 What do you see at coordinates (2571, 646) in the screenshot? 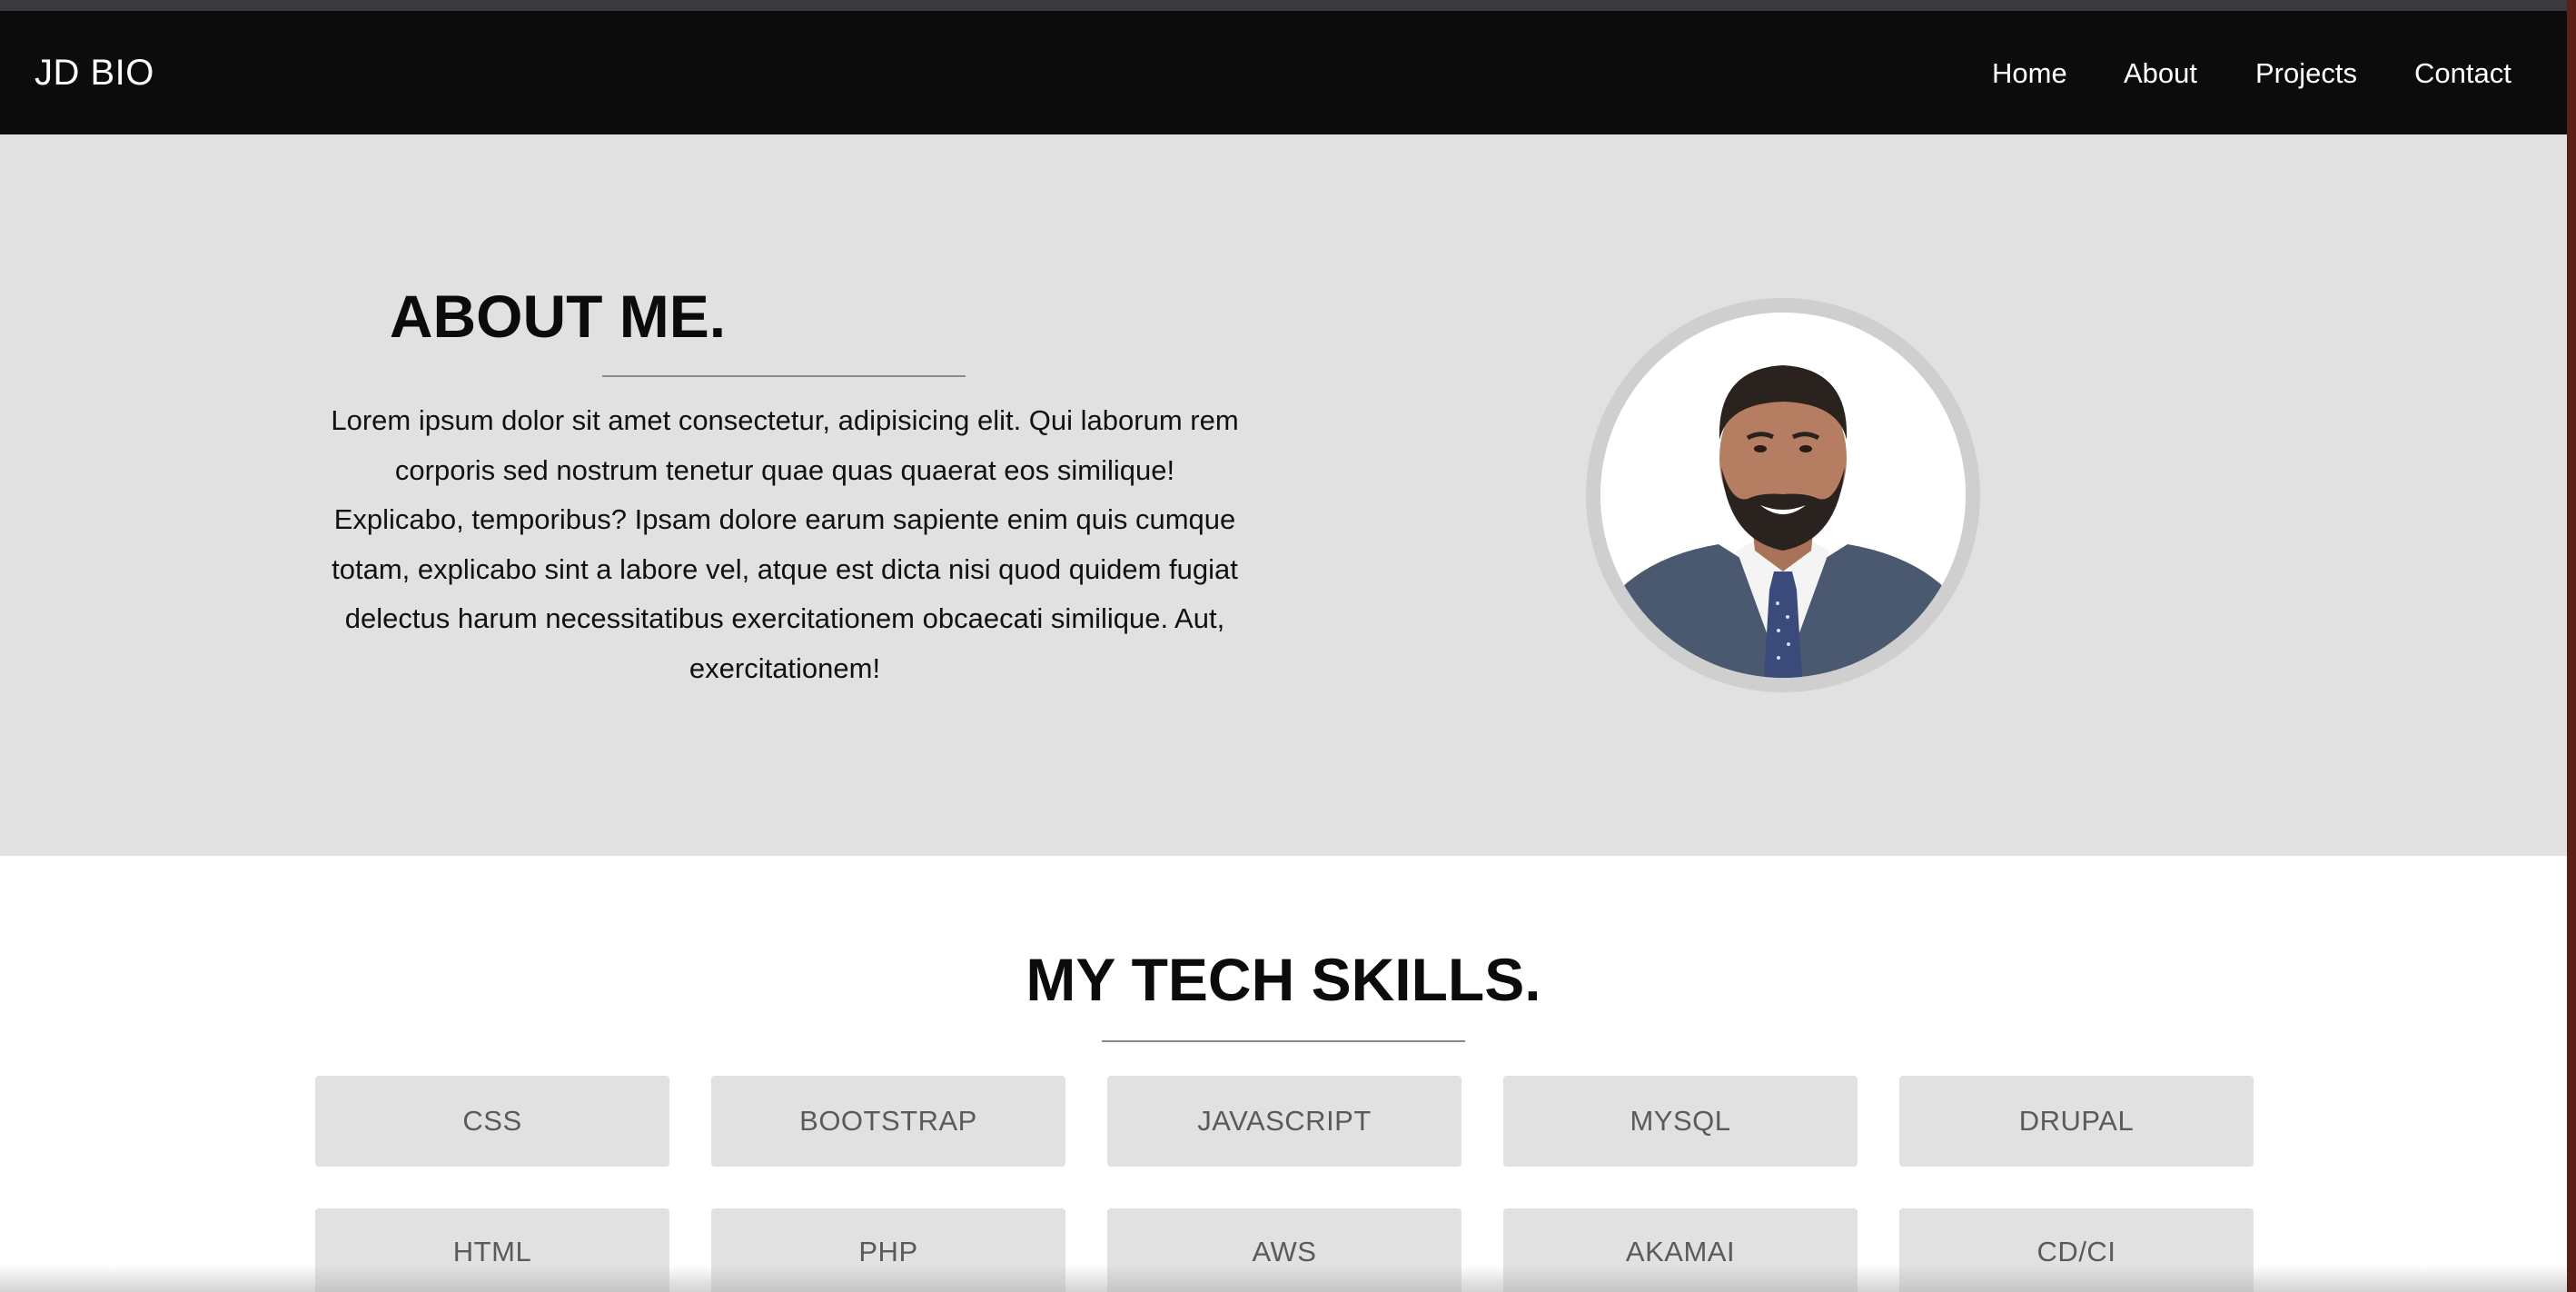
I see `background-window-edge` at bounding box center [2571, 646].